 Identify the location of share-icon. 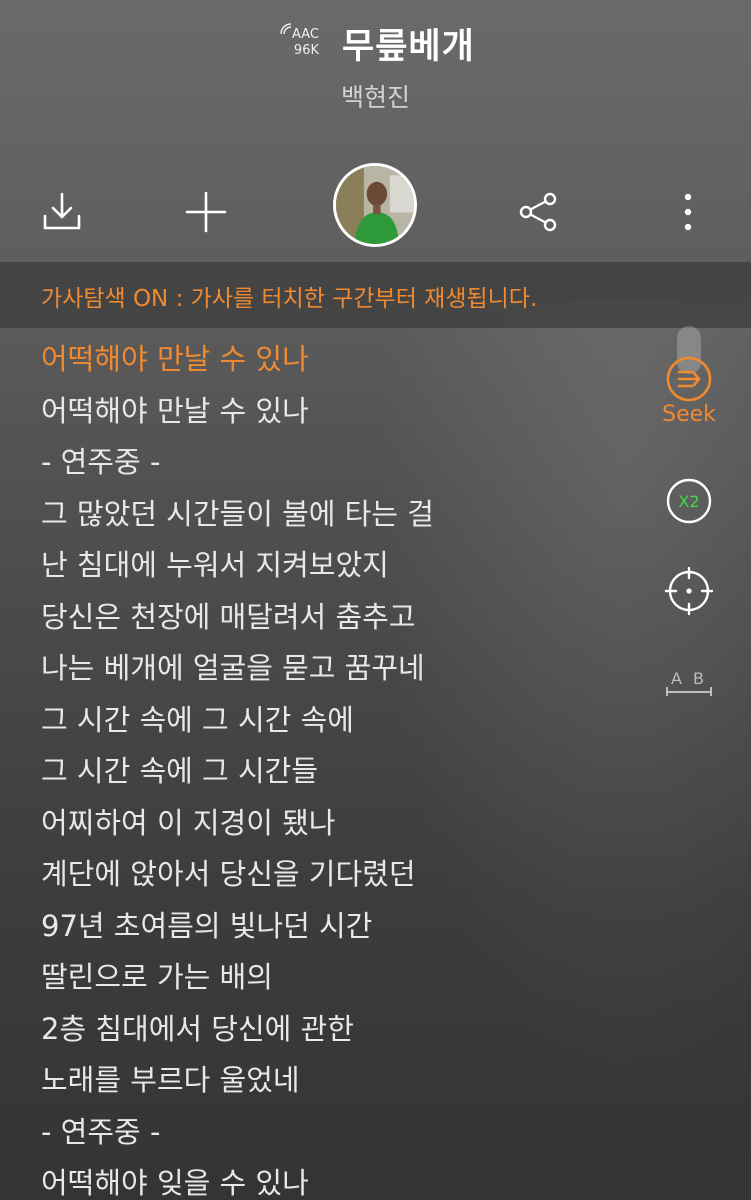
(538, 212).